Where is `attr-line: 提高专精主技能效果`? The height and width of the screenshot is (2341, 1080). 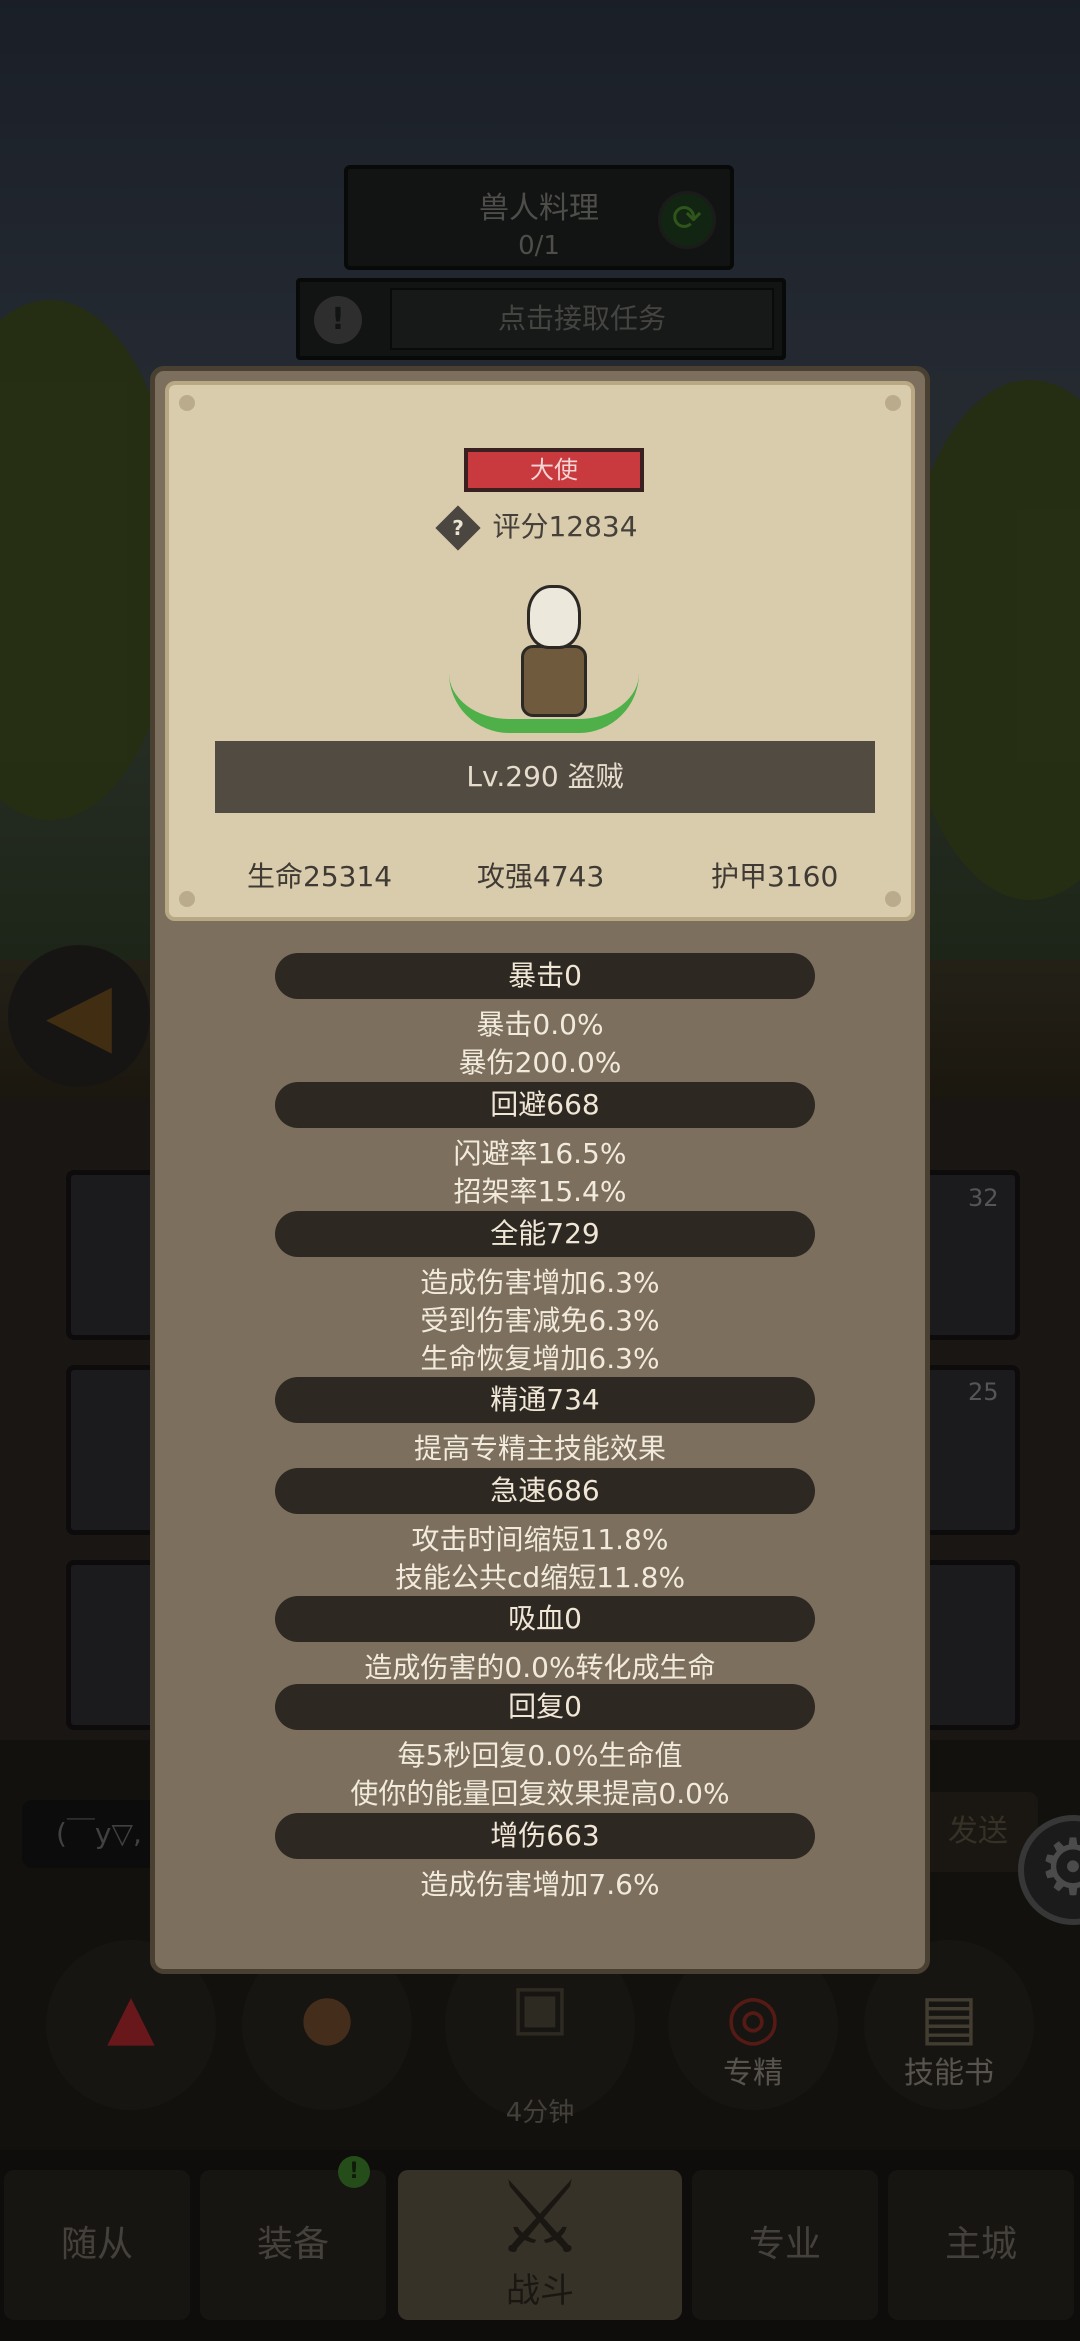 attr-line: 提高专精主技能效果 is located at coordinates (539, 1448).